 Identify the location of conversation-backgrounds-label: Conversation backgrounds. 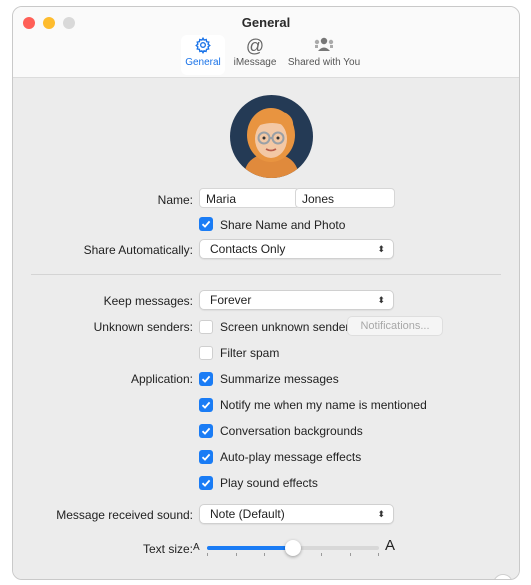
(291, 431).